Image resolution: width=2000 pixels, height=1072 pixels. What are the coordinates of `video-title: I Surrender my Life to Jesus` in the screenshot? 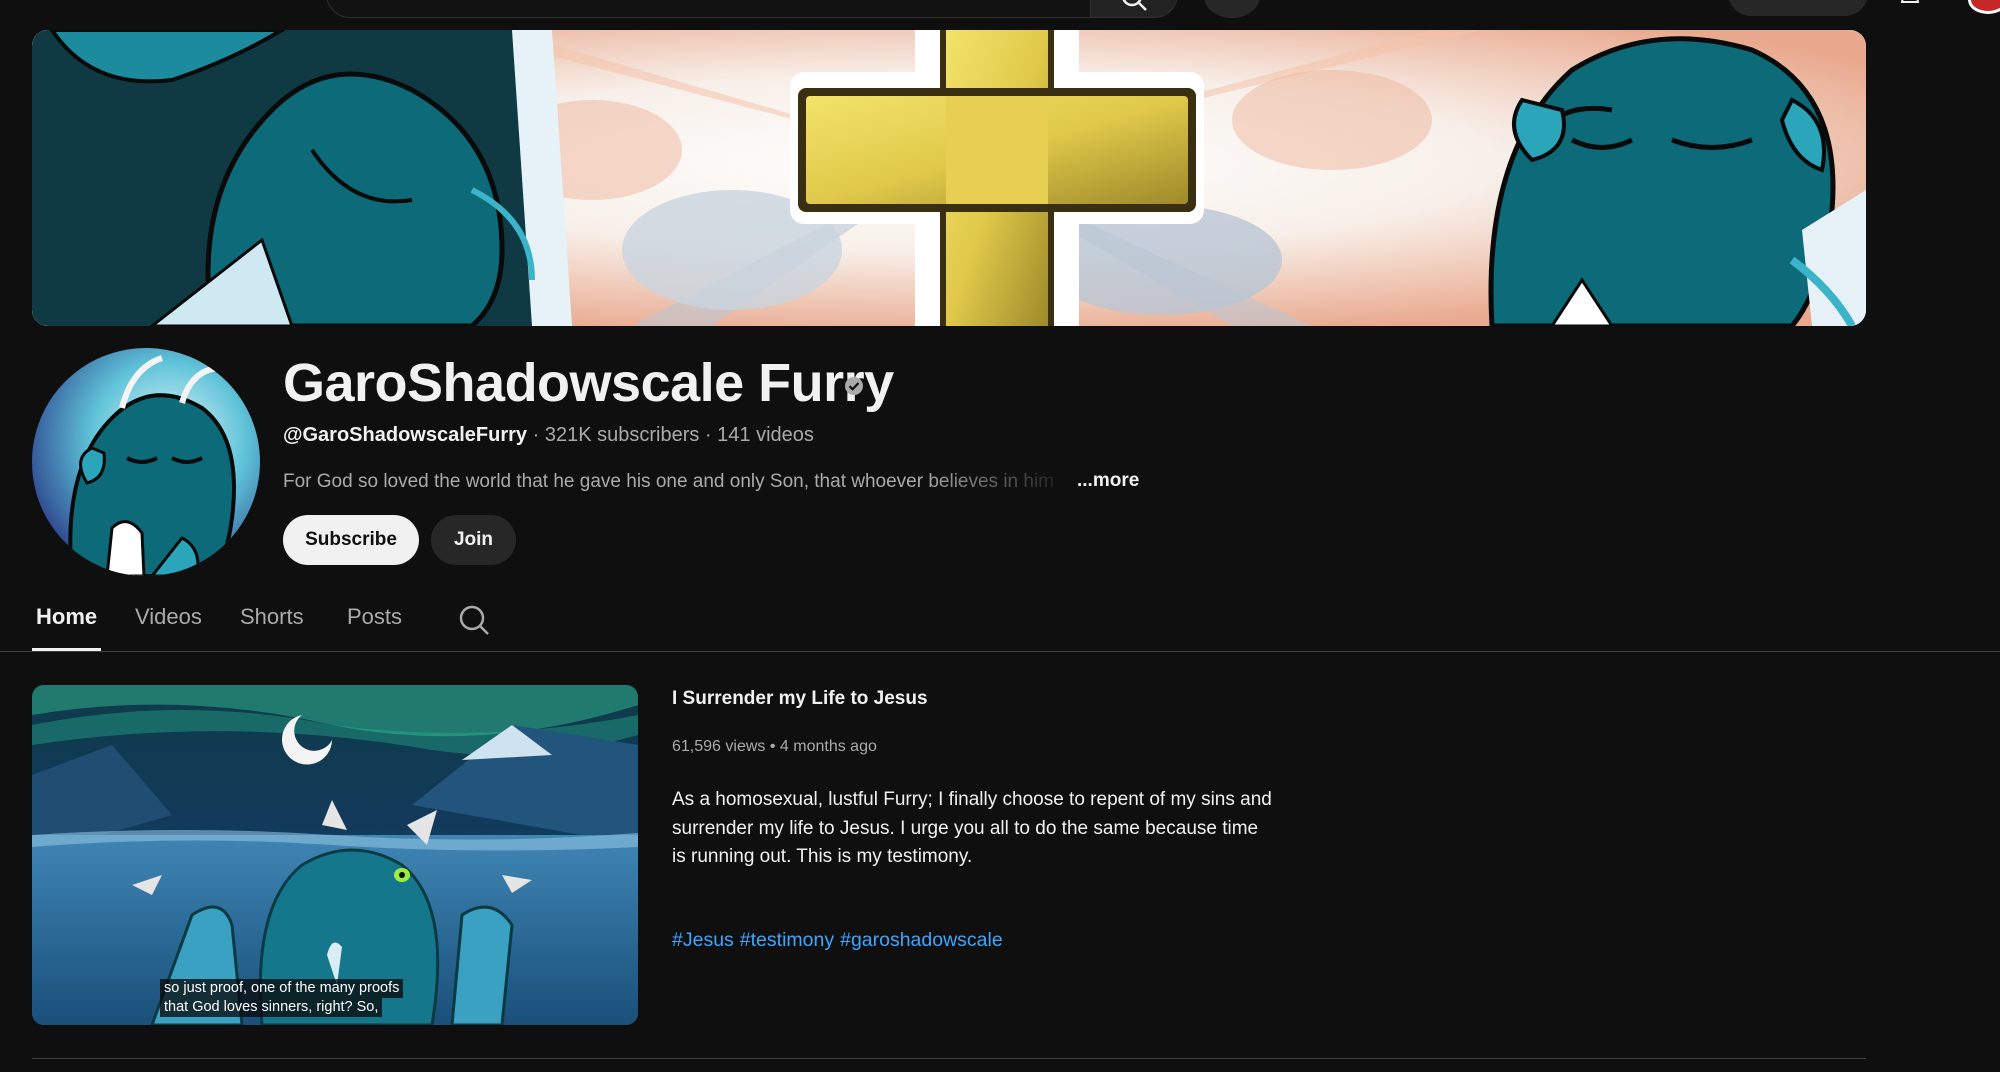 It's located at (800, 699).